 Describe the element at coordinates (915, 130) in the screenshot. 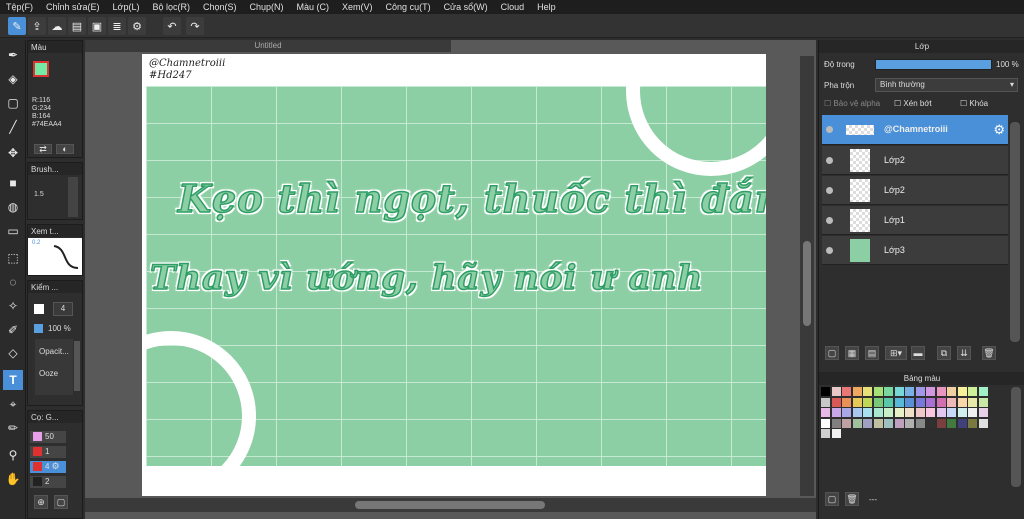

I see `layer-row-selected: @Chamnetroiii ⚙` at that location.